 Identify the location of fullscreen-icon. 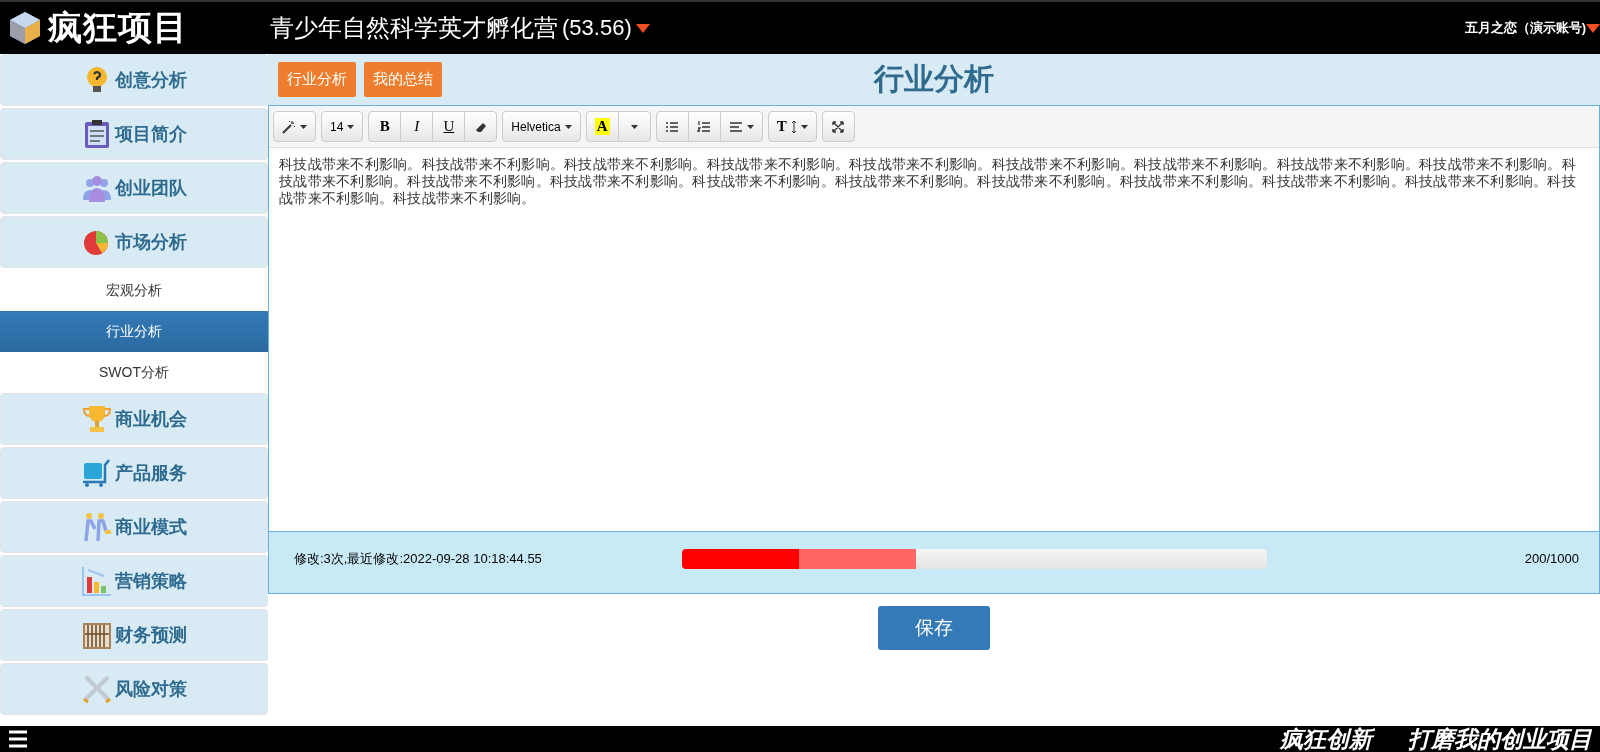
(838, 126).